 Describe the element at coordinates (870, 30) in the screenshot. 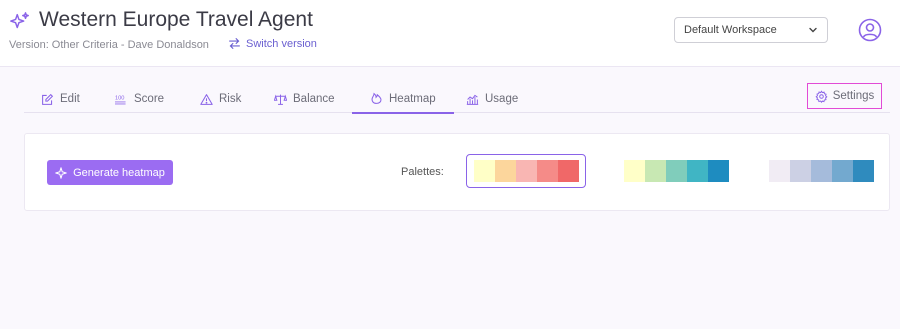

I see `user-avatar-icon` at that location.